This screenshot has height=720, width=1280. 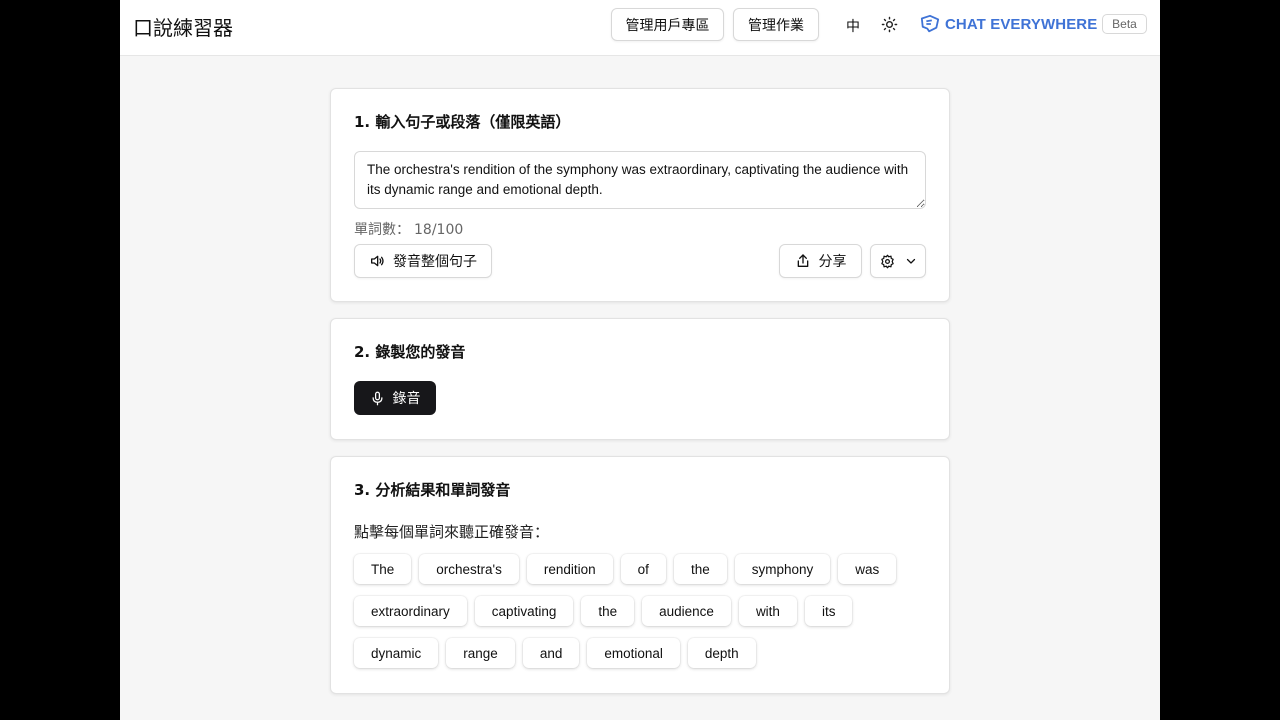 What do you see at coordinates (828, 611) in the screenshot?
I see `word-chip: its` at bounding box center [828, 611].